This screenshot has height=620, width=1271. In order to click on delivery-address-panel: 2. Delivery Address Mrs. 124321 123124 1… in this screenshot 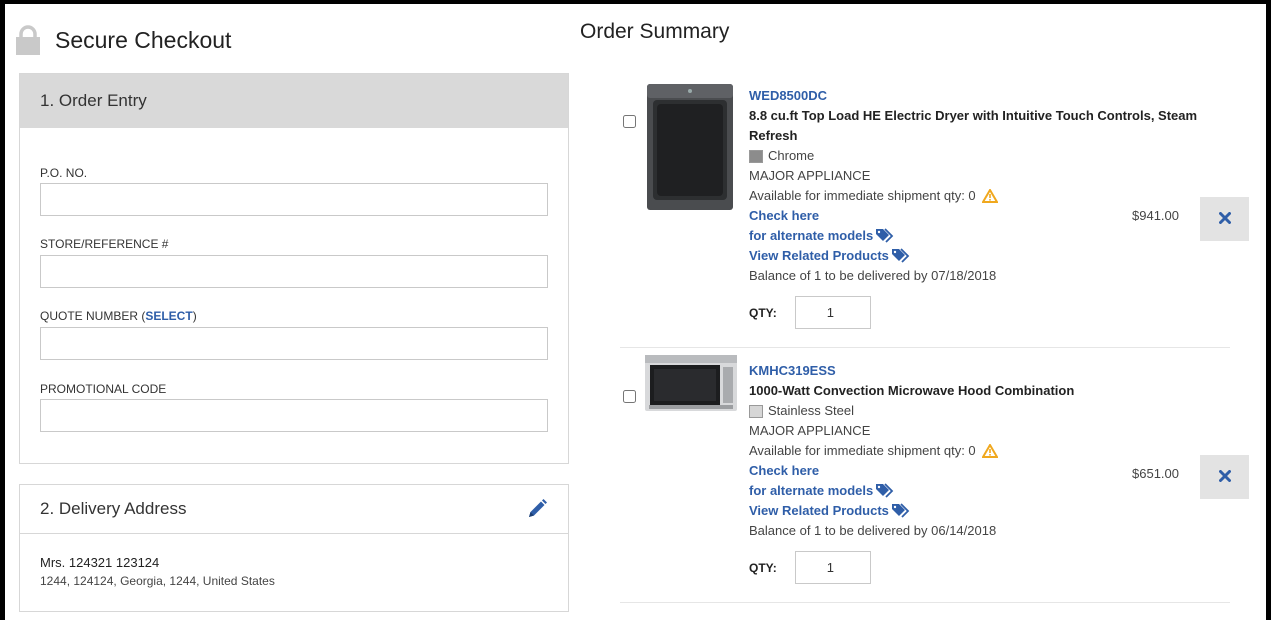, I will do `click(294, 548)`.